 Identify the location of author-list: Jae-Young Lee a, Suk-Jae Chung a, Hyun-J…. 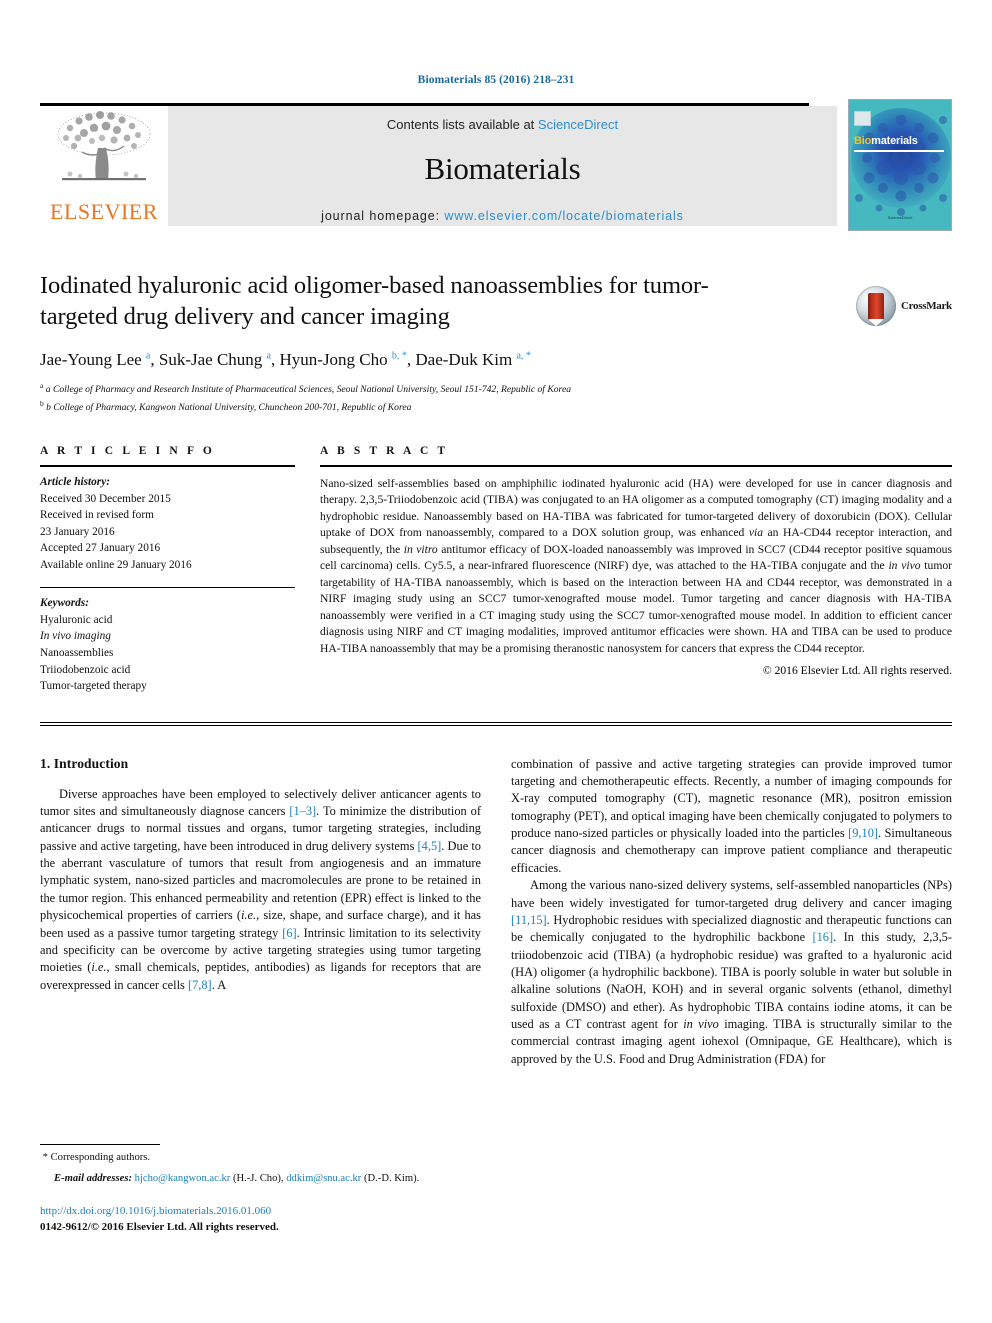
(285, 359).